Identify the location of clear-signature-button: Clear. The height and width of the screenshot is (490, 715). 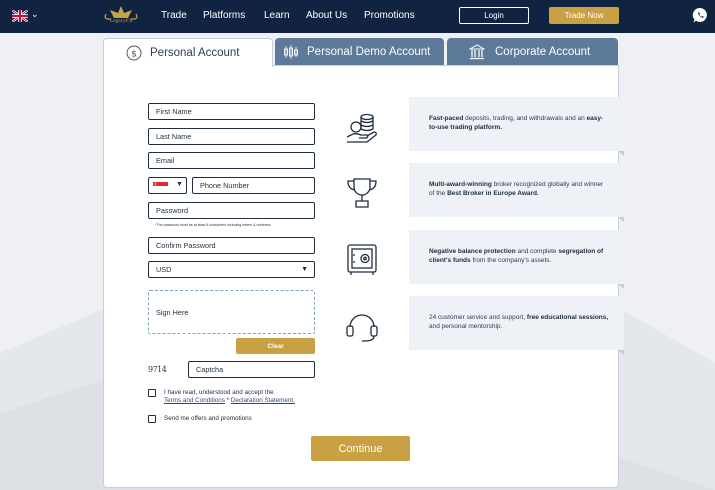
(275, 346).